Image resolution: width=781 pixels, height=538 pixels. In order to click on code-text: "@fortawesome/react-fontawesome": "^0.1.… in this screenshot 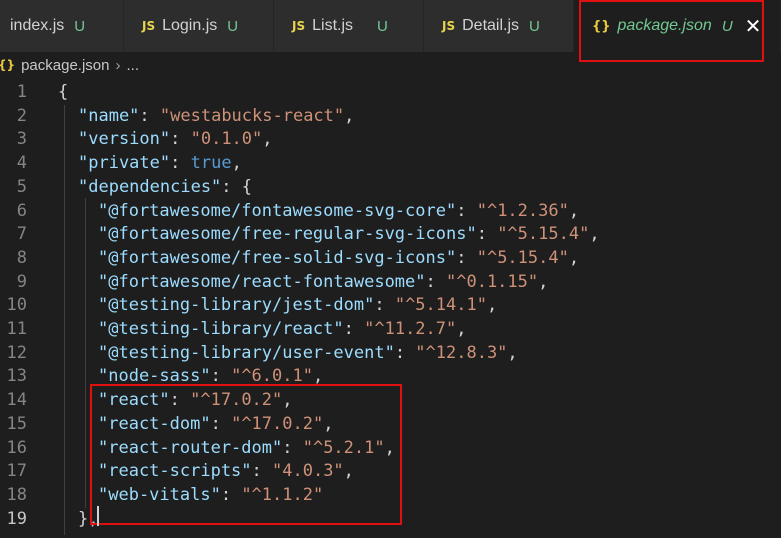, I will do `click(323, 282)`.